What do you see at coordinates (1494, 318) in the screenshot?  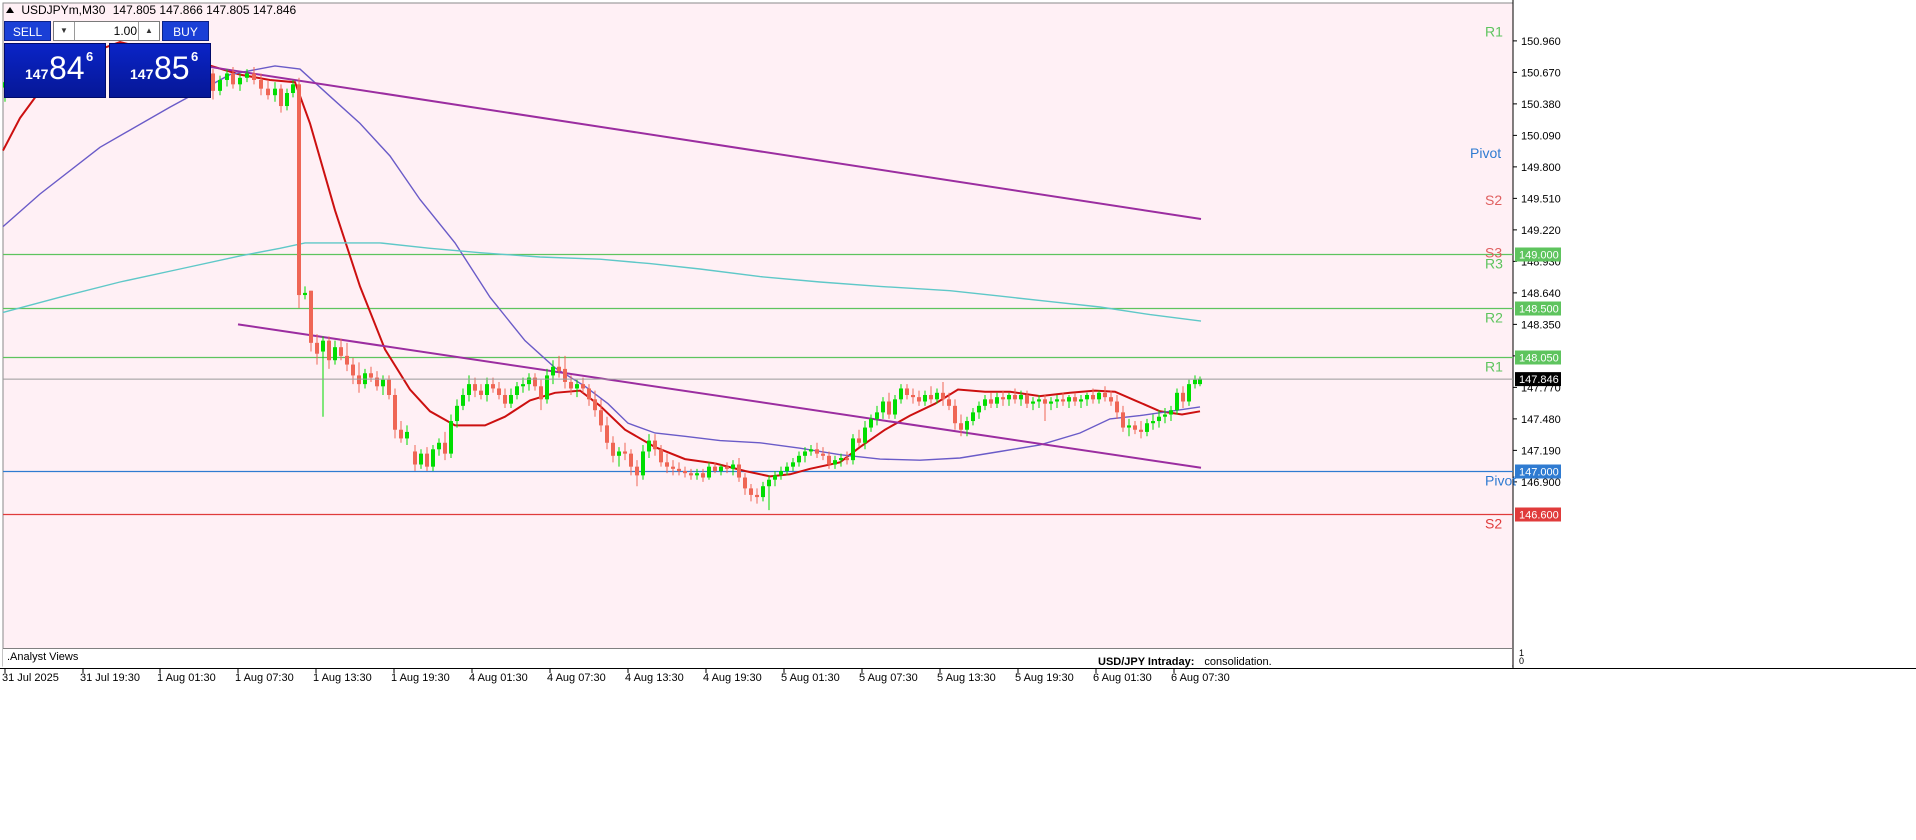 I see `level-label: R2` at bounding box center [1494, 318].